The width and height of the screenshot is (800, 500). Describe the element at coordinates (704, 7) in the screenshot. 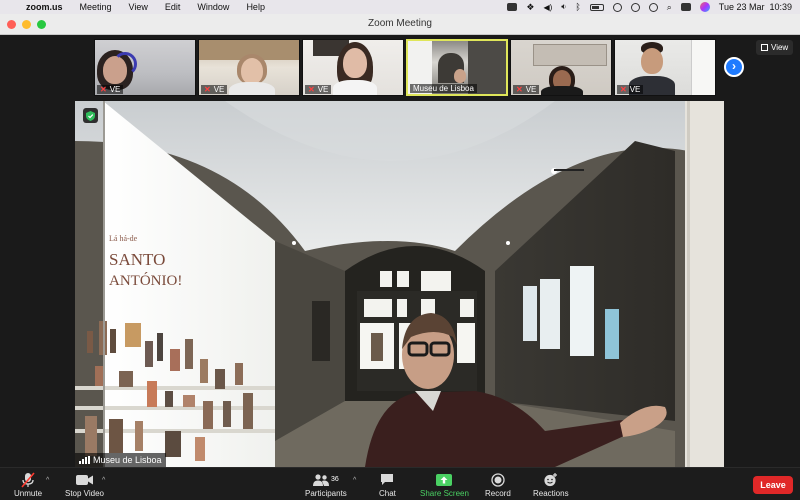

I see `siri-icon` at that location.